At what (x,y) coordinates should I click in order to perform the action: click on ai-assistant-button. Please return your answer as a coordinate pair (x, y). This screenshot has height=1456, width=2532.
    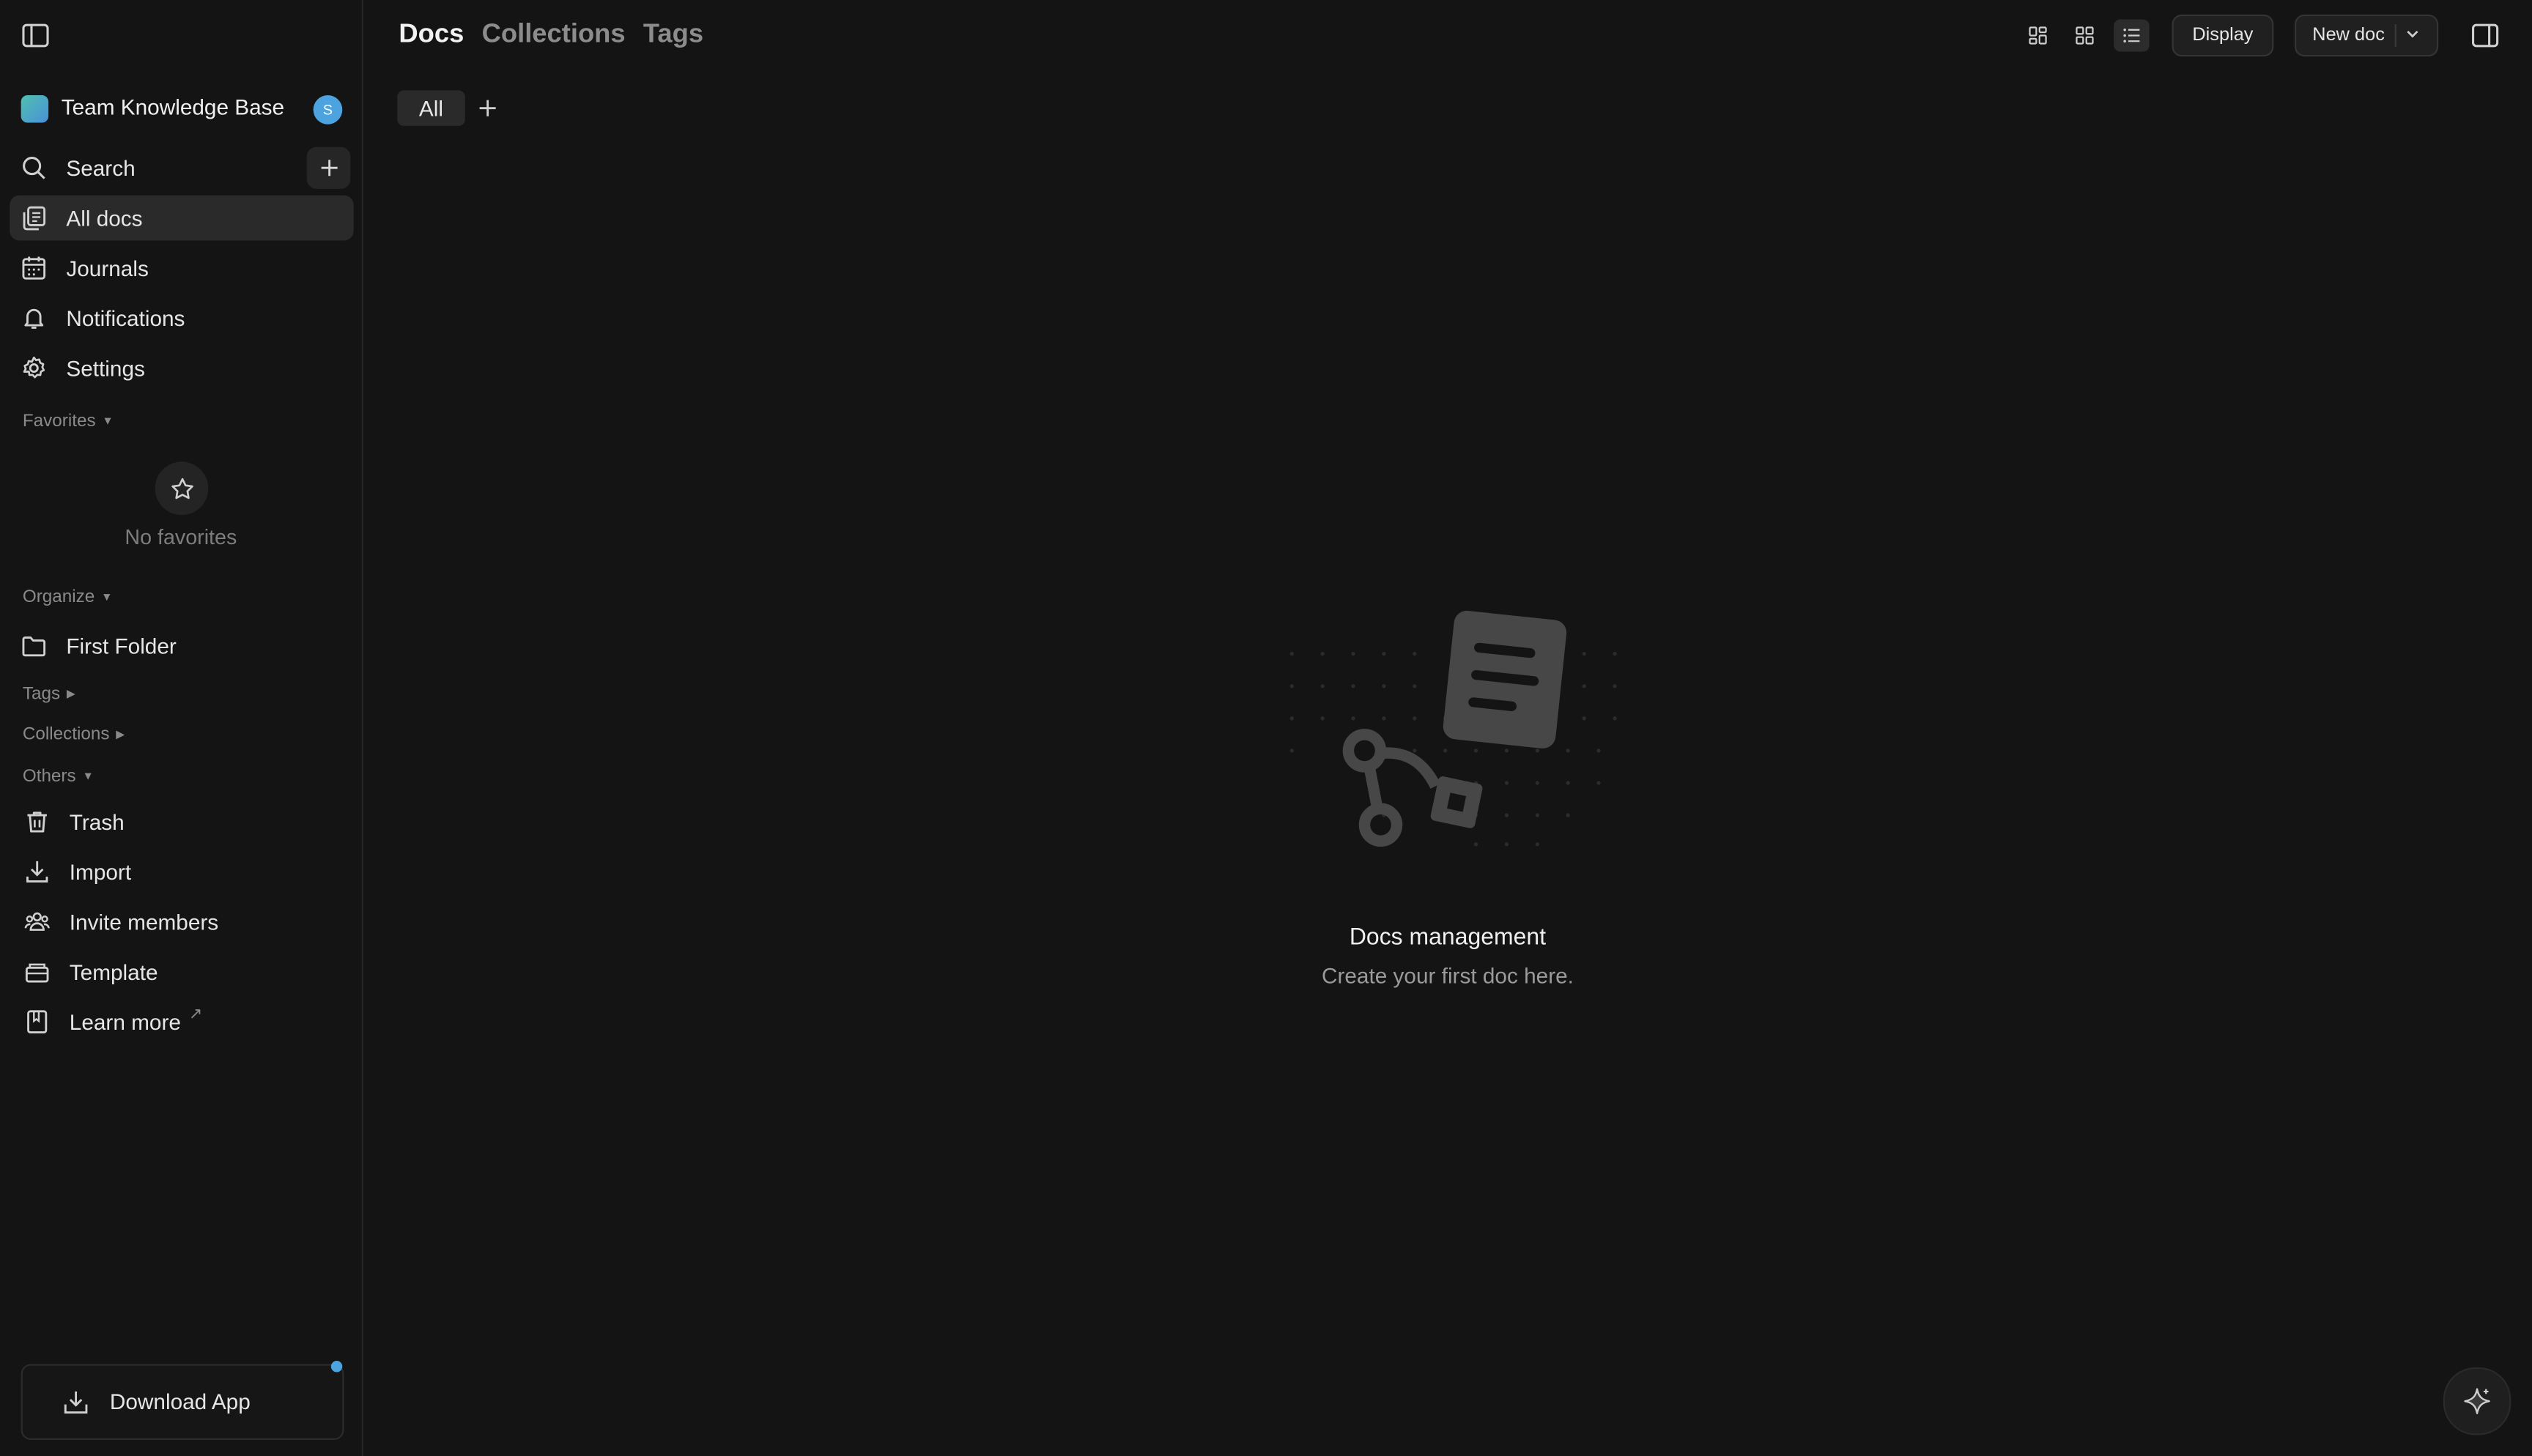
    Looking at the image, I should click on (2477, 1401).